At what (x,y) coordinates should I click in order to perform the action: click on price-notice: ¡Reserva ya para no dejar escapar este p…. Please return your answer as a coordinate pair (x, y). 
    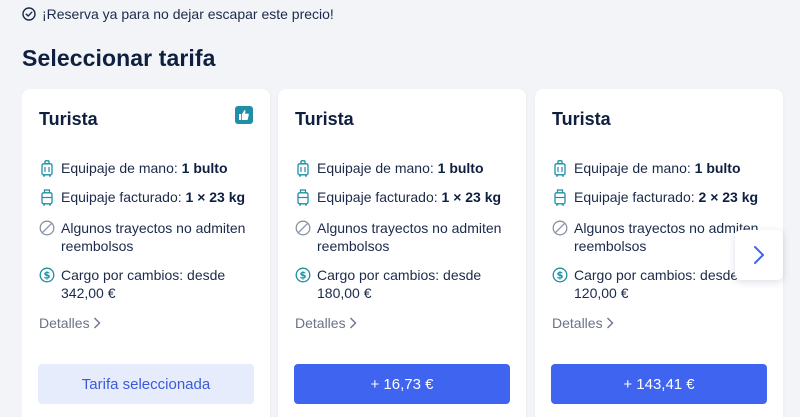
    Looking at the image, I should click on (178, 14).